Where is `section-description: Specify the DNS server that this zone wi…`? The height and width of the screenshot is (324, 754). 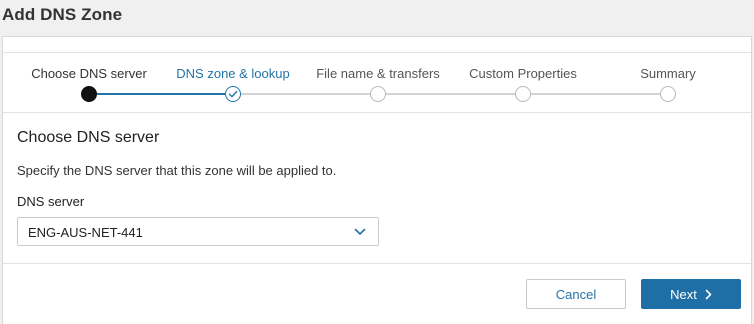
section-description: Specify the DNS server that this zone wi… is located at coordinates (177, 170).